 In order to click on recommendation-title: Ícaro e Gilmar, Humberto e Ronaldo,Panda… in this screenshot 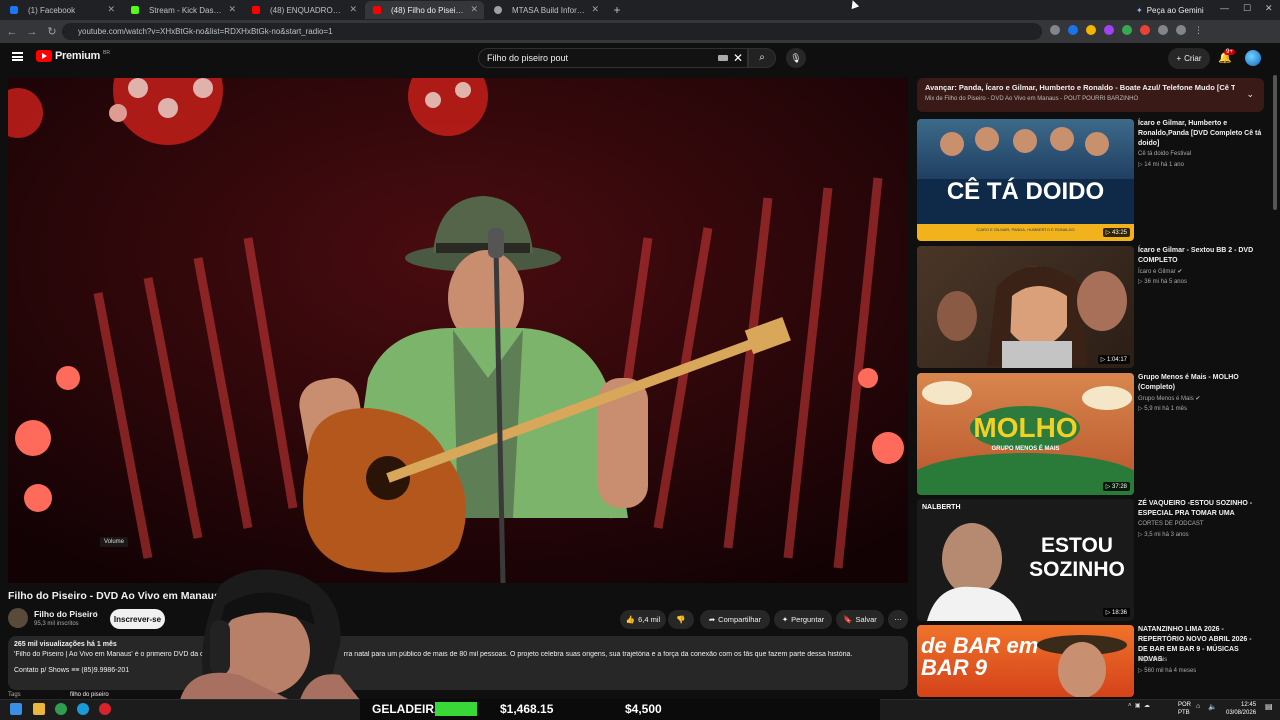, I will do `click(1200, 134)`.